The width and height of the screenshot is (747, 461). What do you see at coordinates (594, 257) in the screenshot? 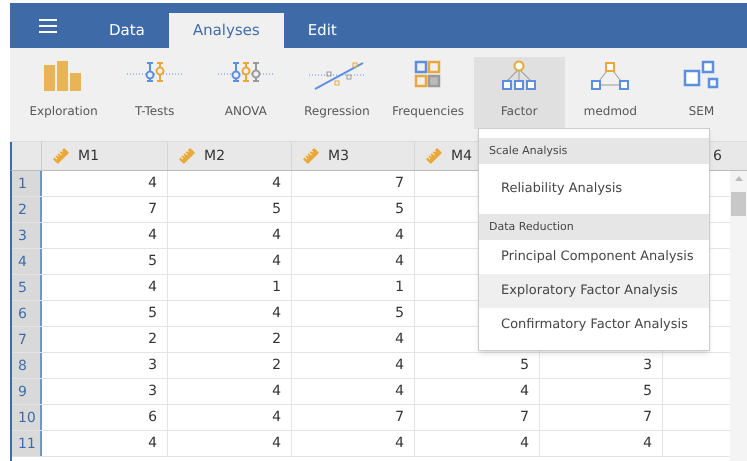
I see `menu-item: Principal Component Analysis` at bounding box center [594, 257].